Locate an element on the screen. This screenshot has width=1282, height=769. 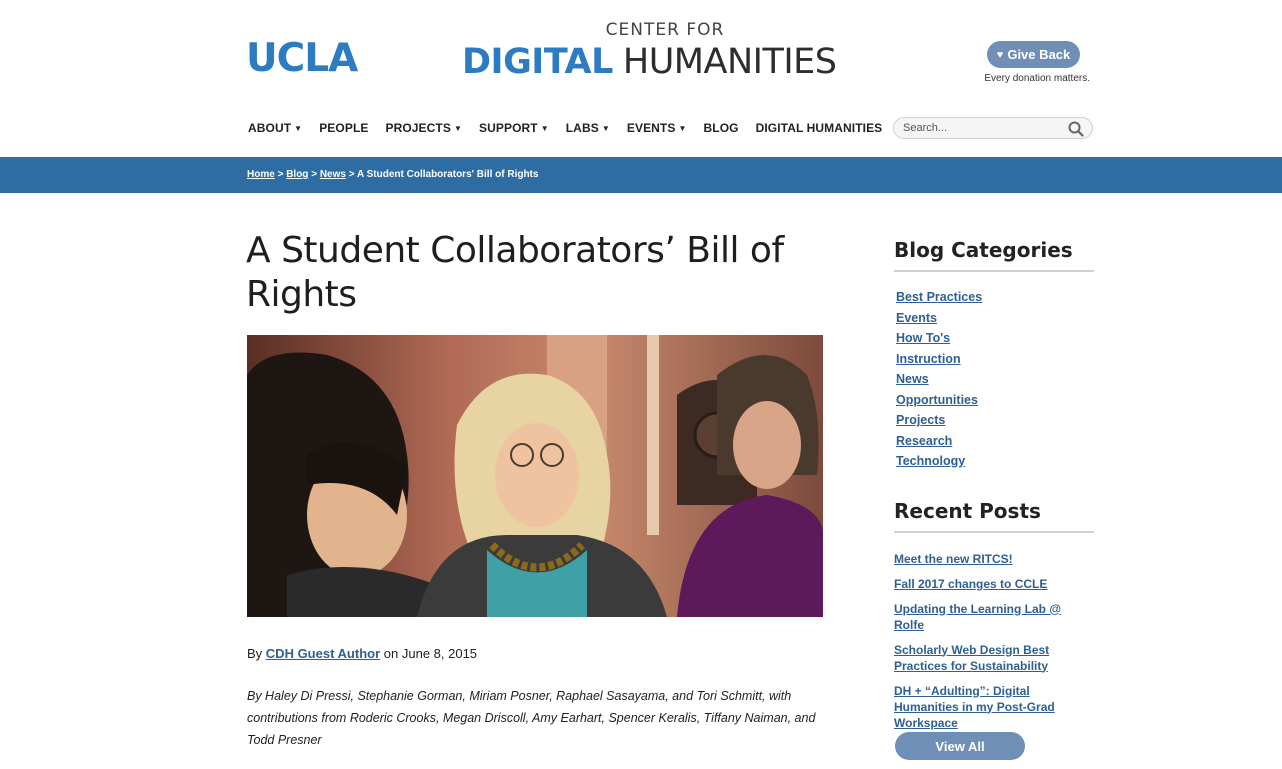
cdh-logo-top: CENTER FOR is located at coordinates (665, 30).